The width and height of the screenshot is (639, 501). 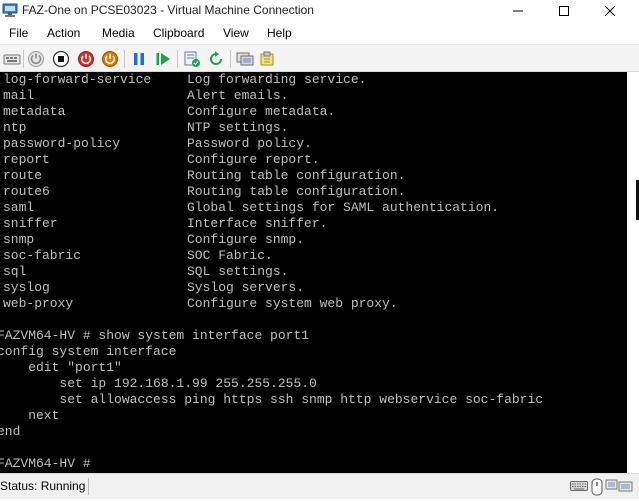 I want to click on enhanced-session-icon, so click(x=619, y=488).